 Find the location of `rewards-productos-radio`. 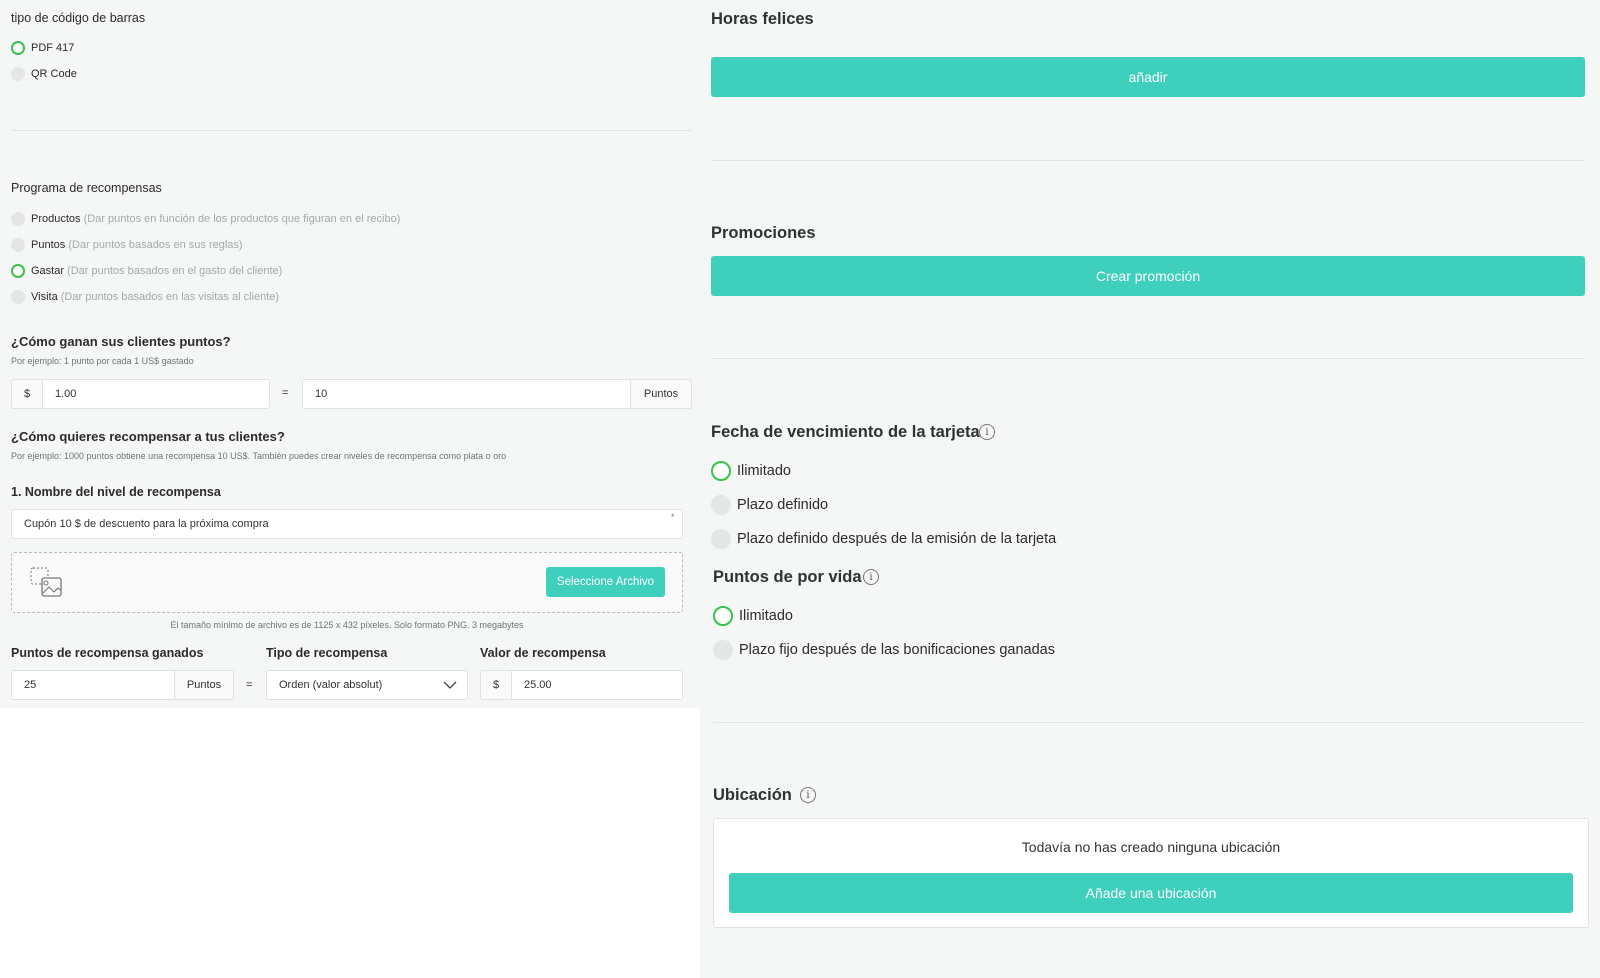

rewards-productos-radio is located at coordinates (18, 219).